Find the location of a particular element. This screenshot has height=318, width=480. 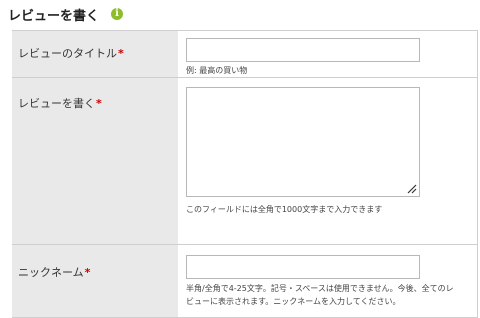

page-title: レビューを書く is located at coordinates (54, 16).